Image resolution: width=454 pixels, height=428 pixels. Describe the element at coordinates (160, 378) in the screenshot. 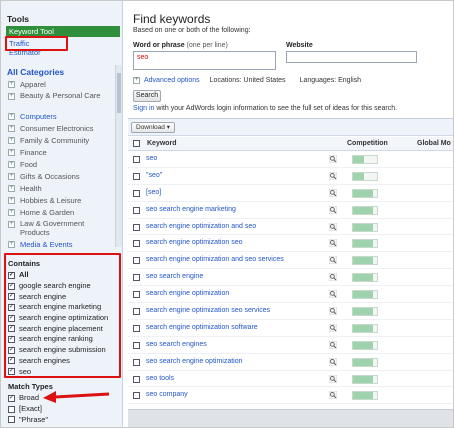

I see `keyword-link: seo tools` at that location.